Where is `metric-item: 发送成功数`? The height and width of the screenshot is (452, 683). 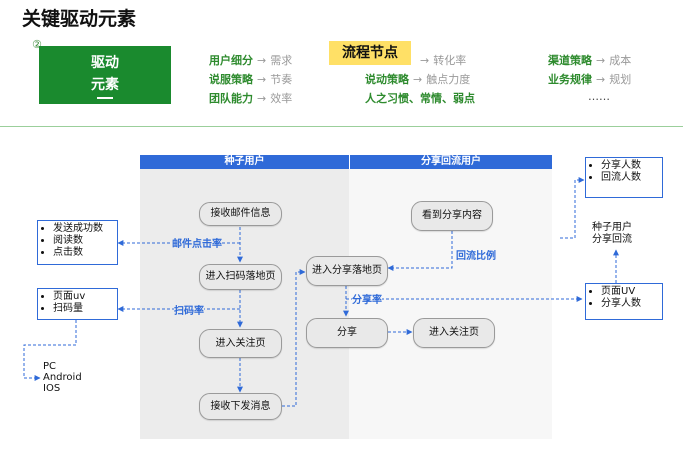
metric-item: 发送成功数 is located at coordinates (85, 229).